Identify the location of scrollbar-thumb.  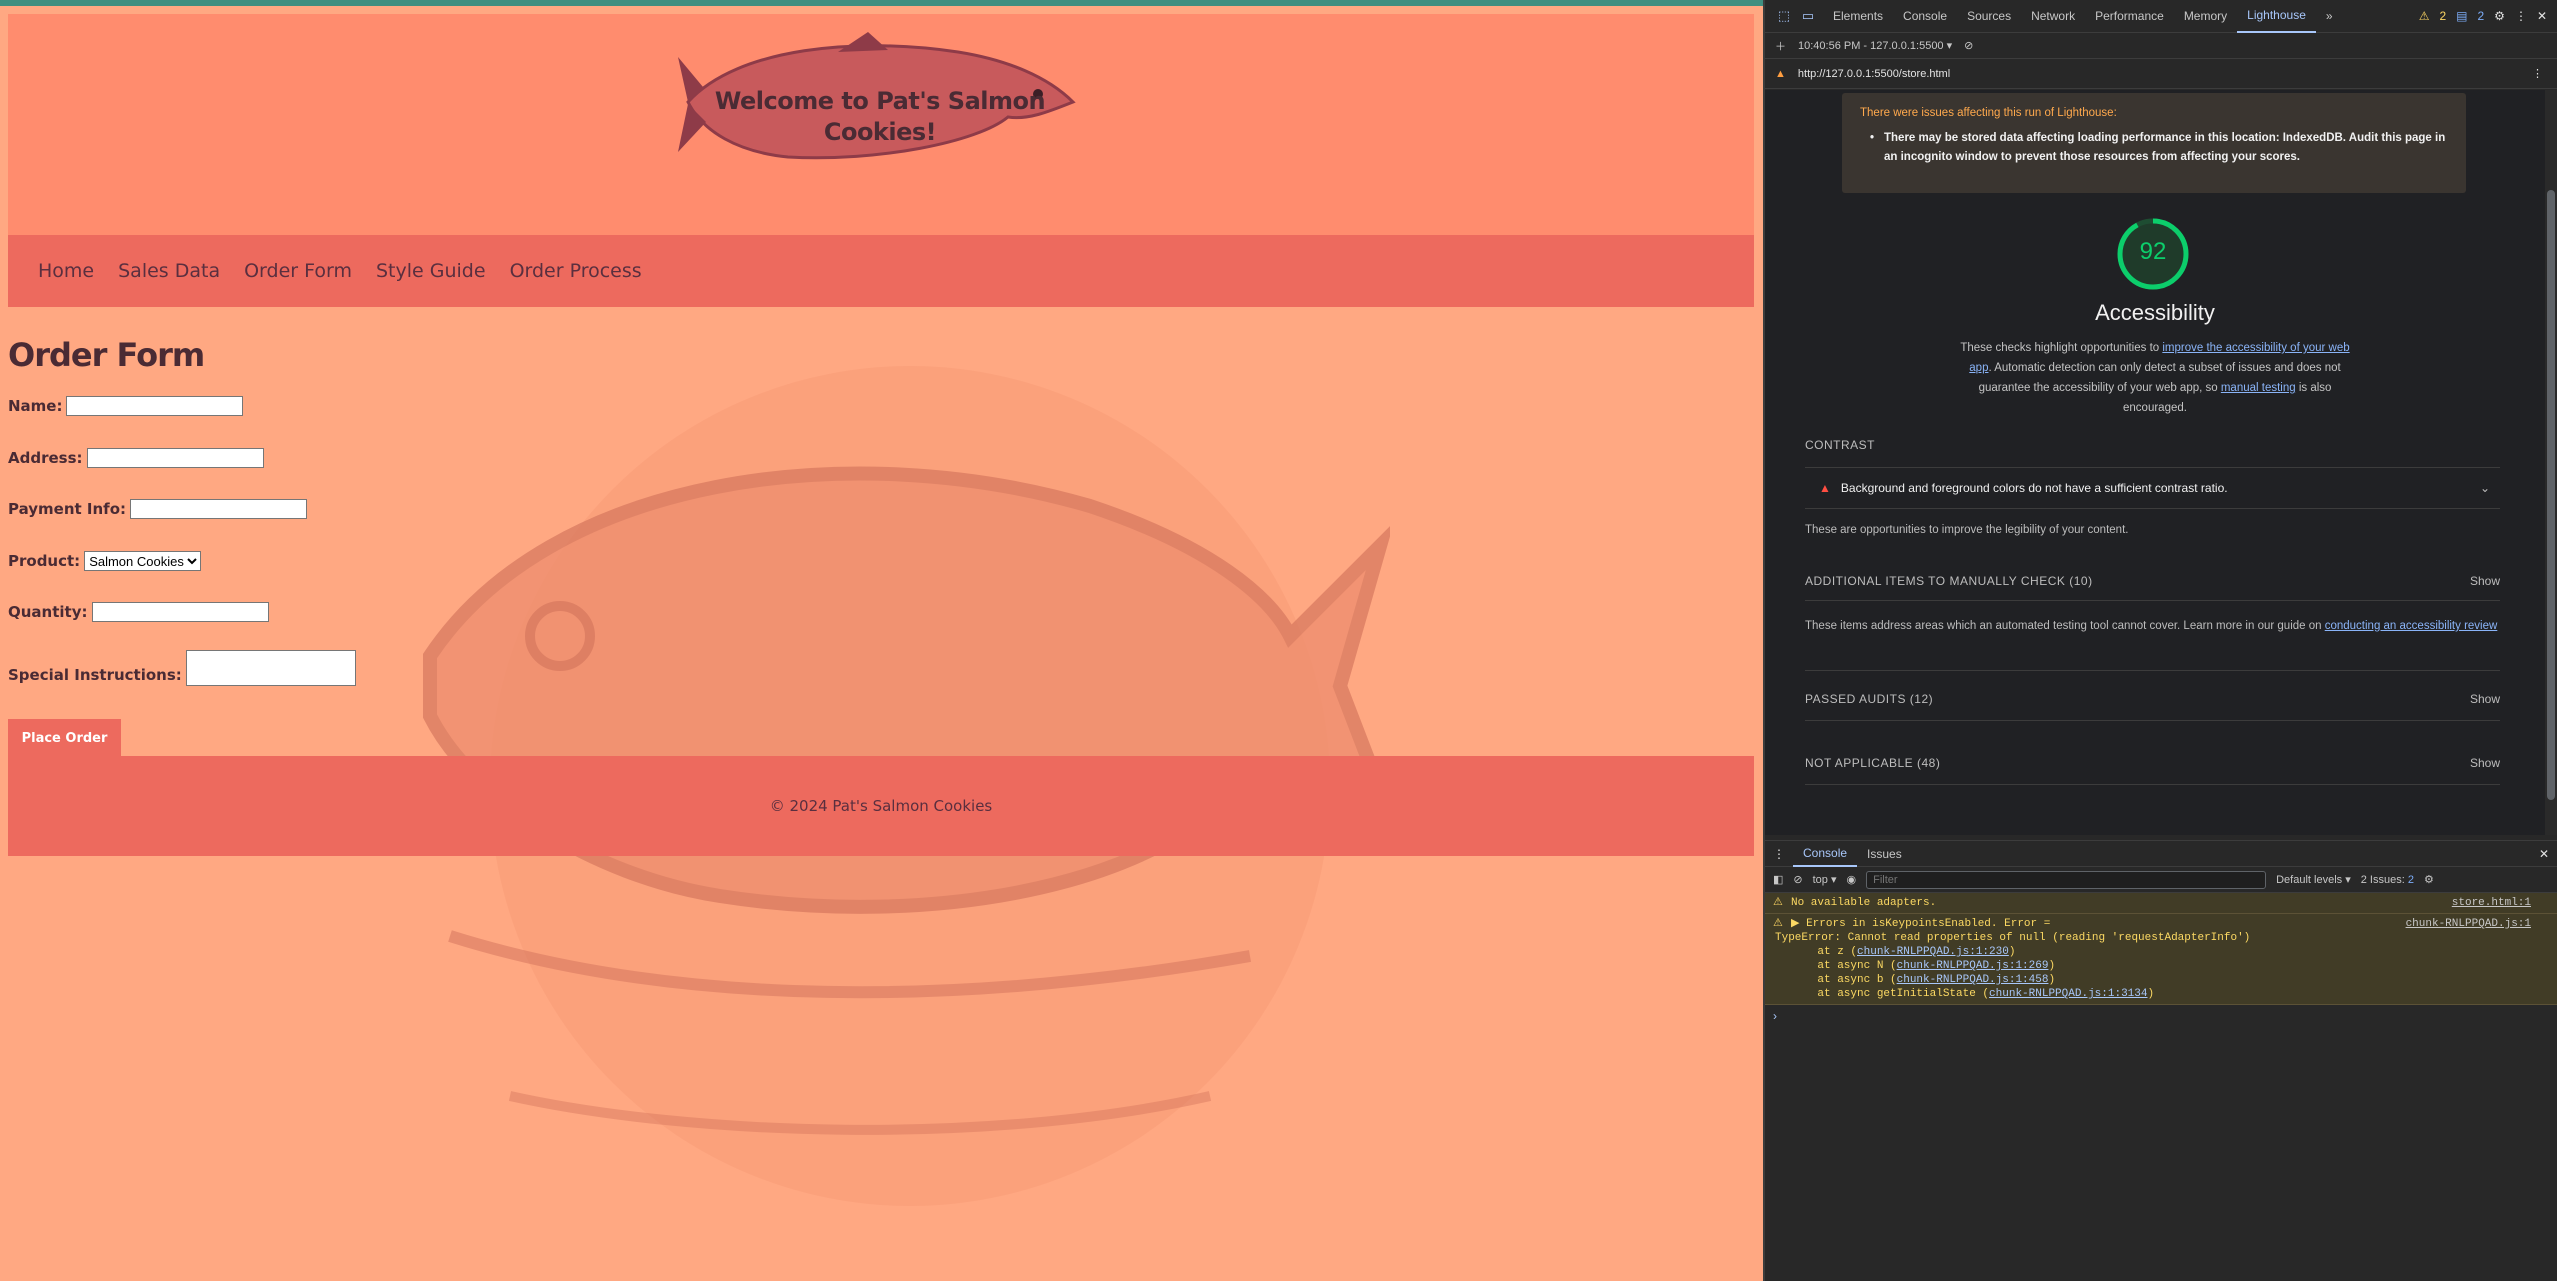
(2551, 495).